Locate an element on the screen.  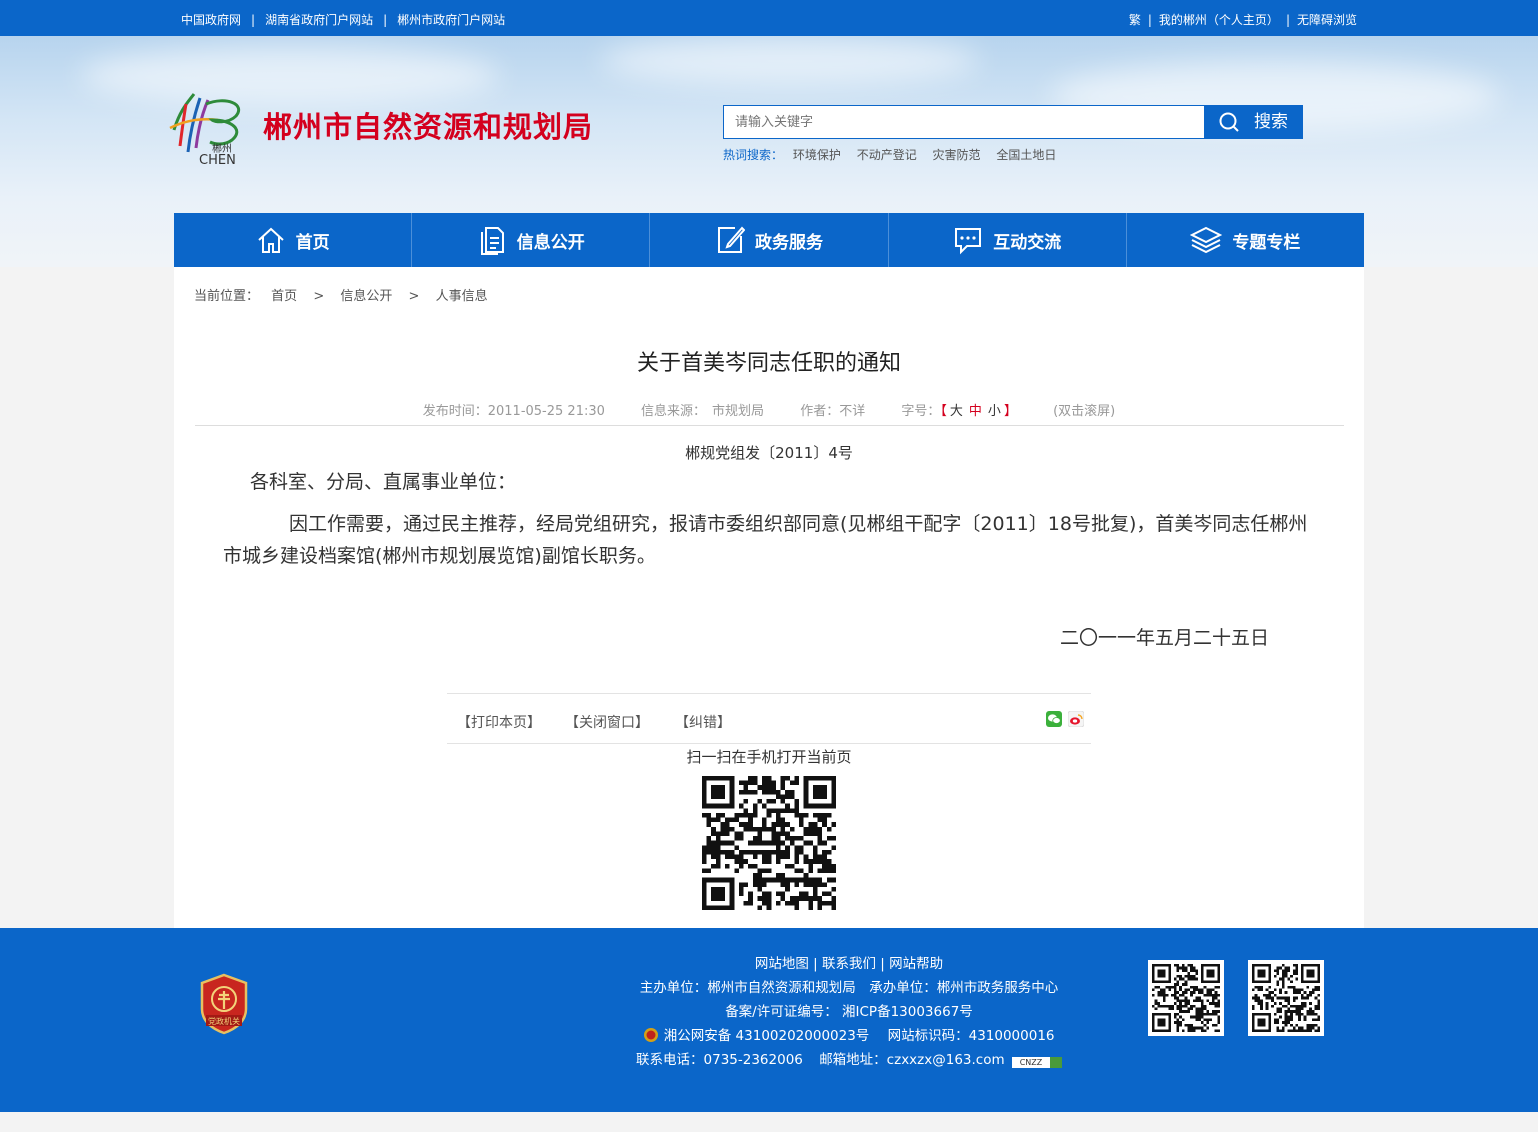
nav-item-topics: 专题专栏 is located at coordinates (1245, 240).